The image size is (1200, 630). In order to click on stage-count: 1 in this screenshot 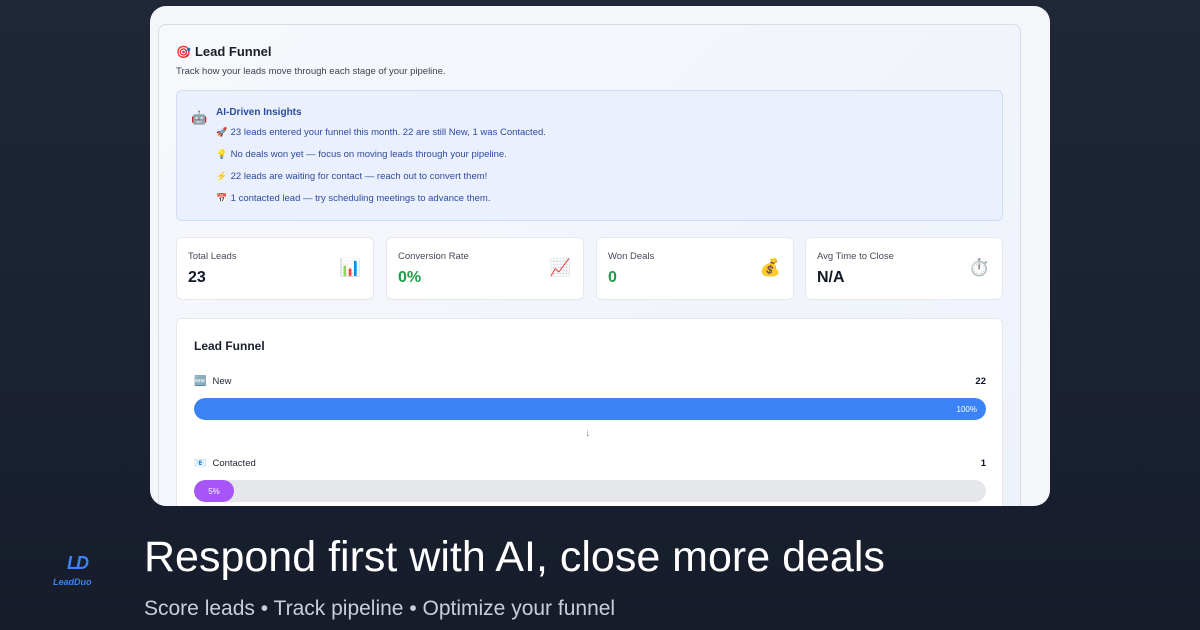, I will do `click(983, 463)`.